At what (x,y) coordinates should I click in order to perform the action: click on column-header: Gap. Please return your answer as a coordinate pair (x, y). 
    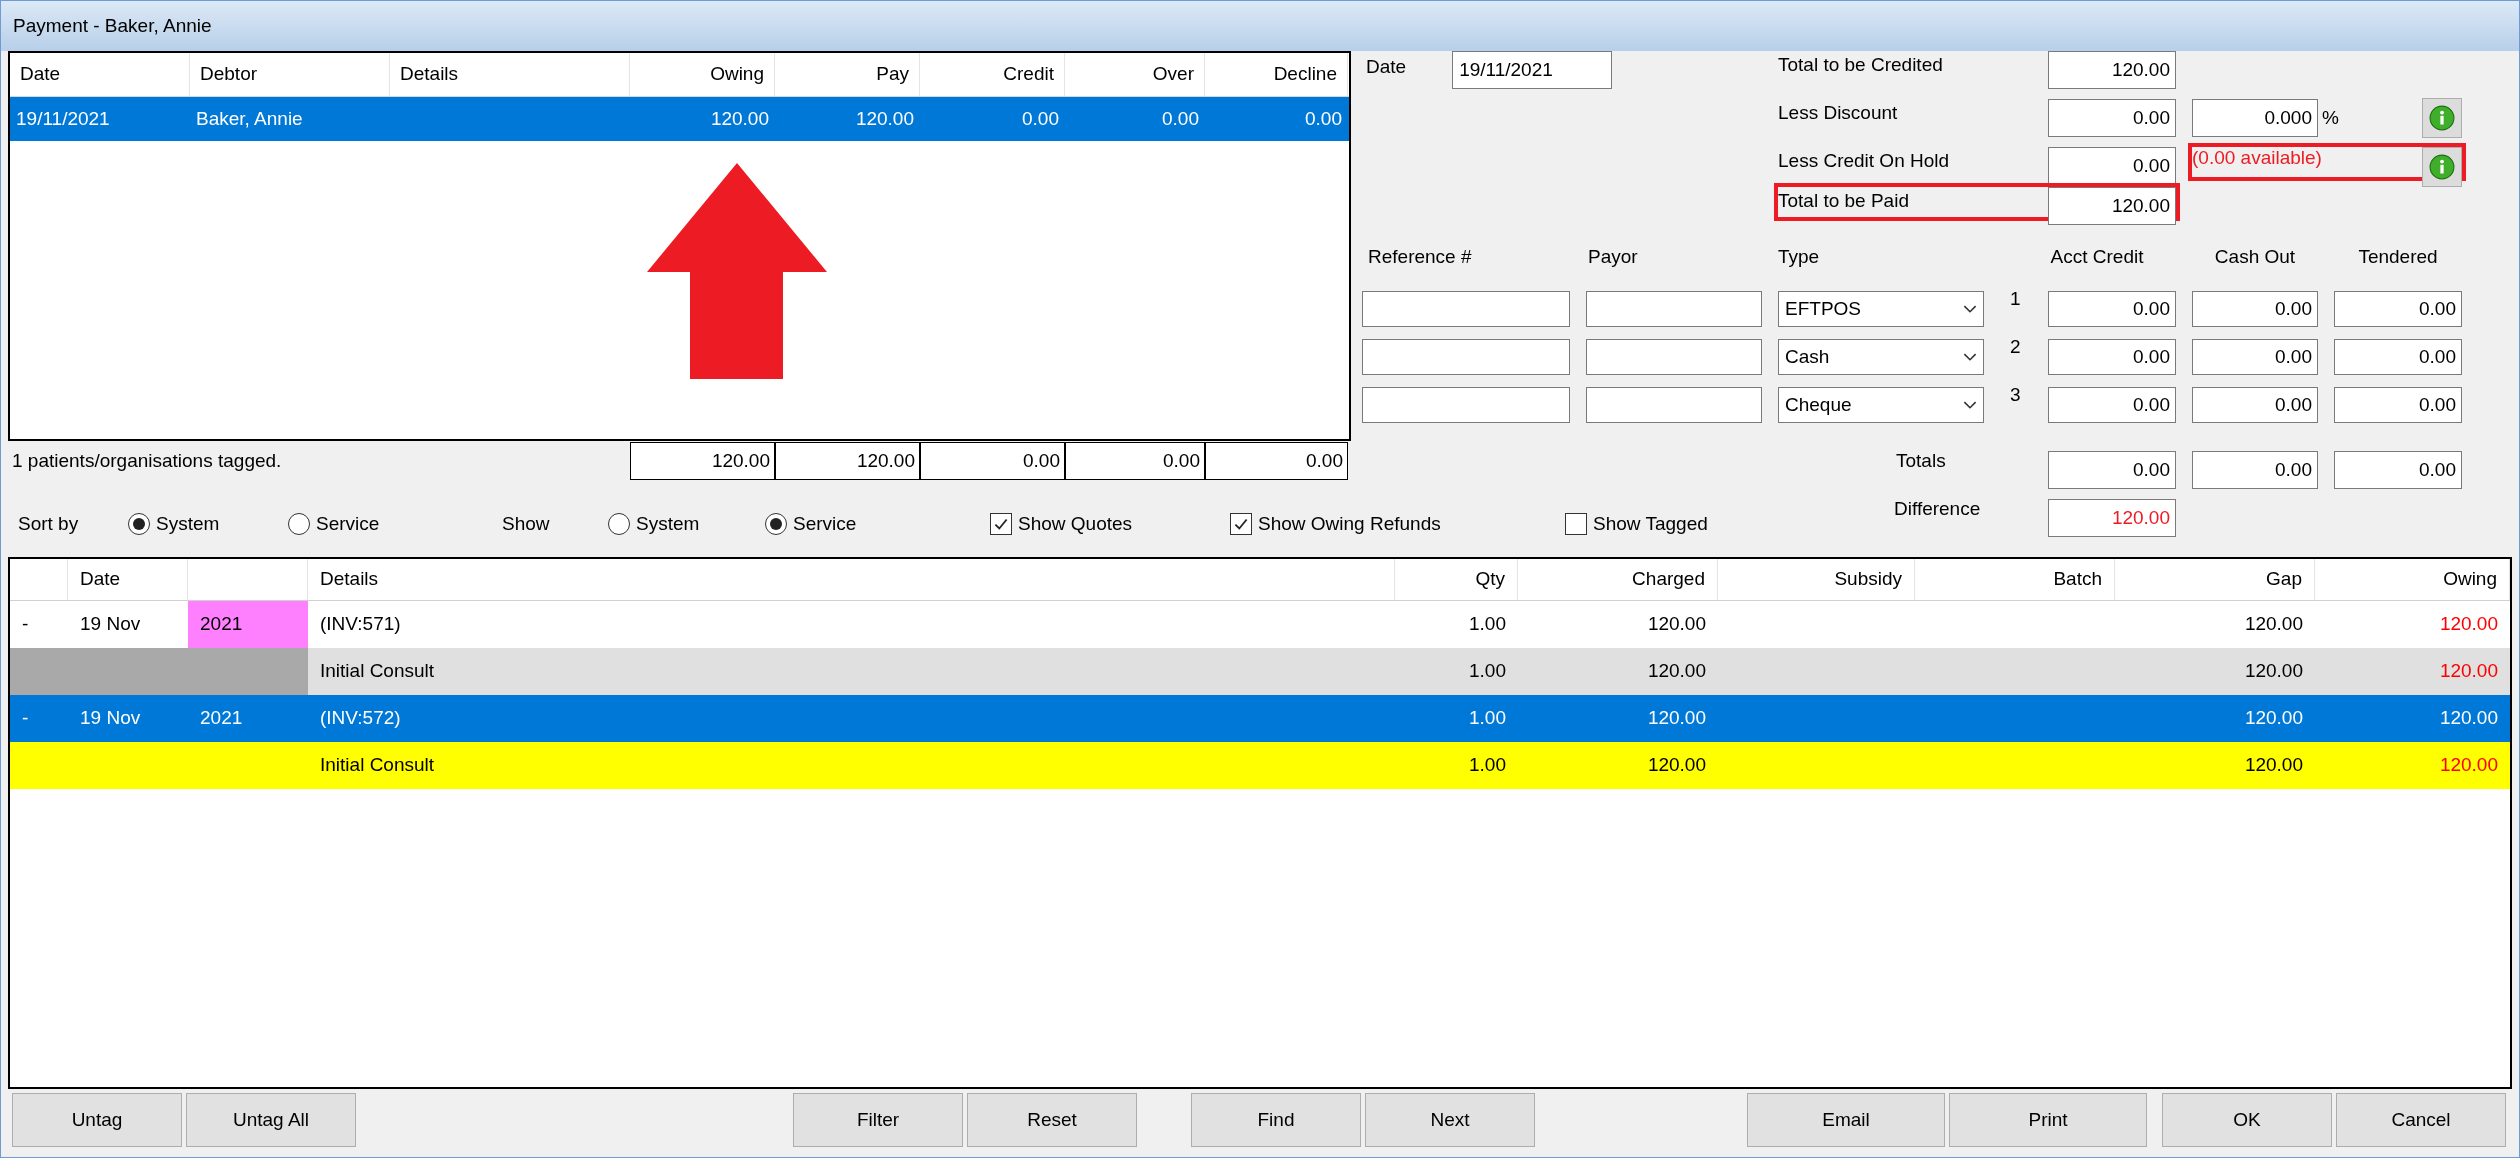
    Looking at the image, I should click on (2215, 579).